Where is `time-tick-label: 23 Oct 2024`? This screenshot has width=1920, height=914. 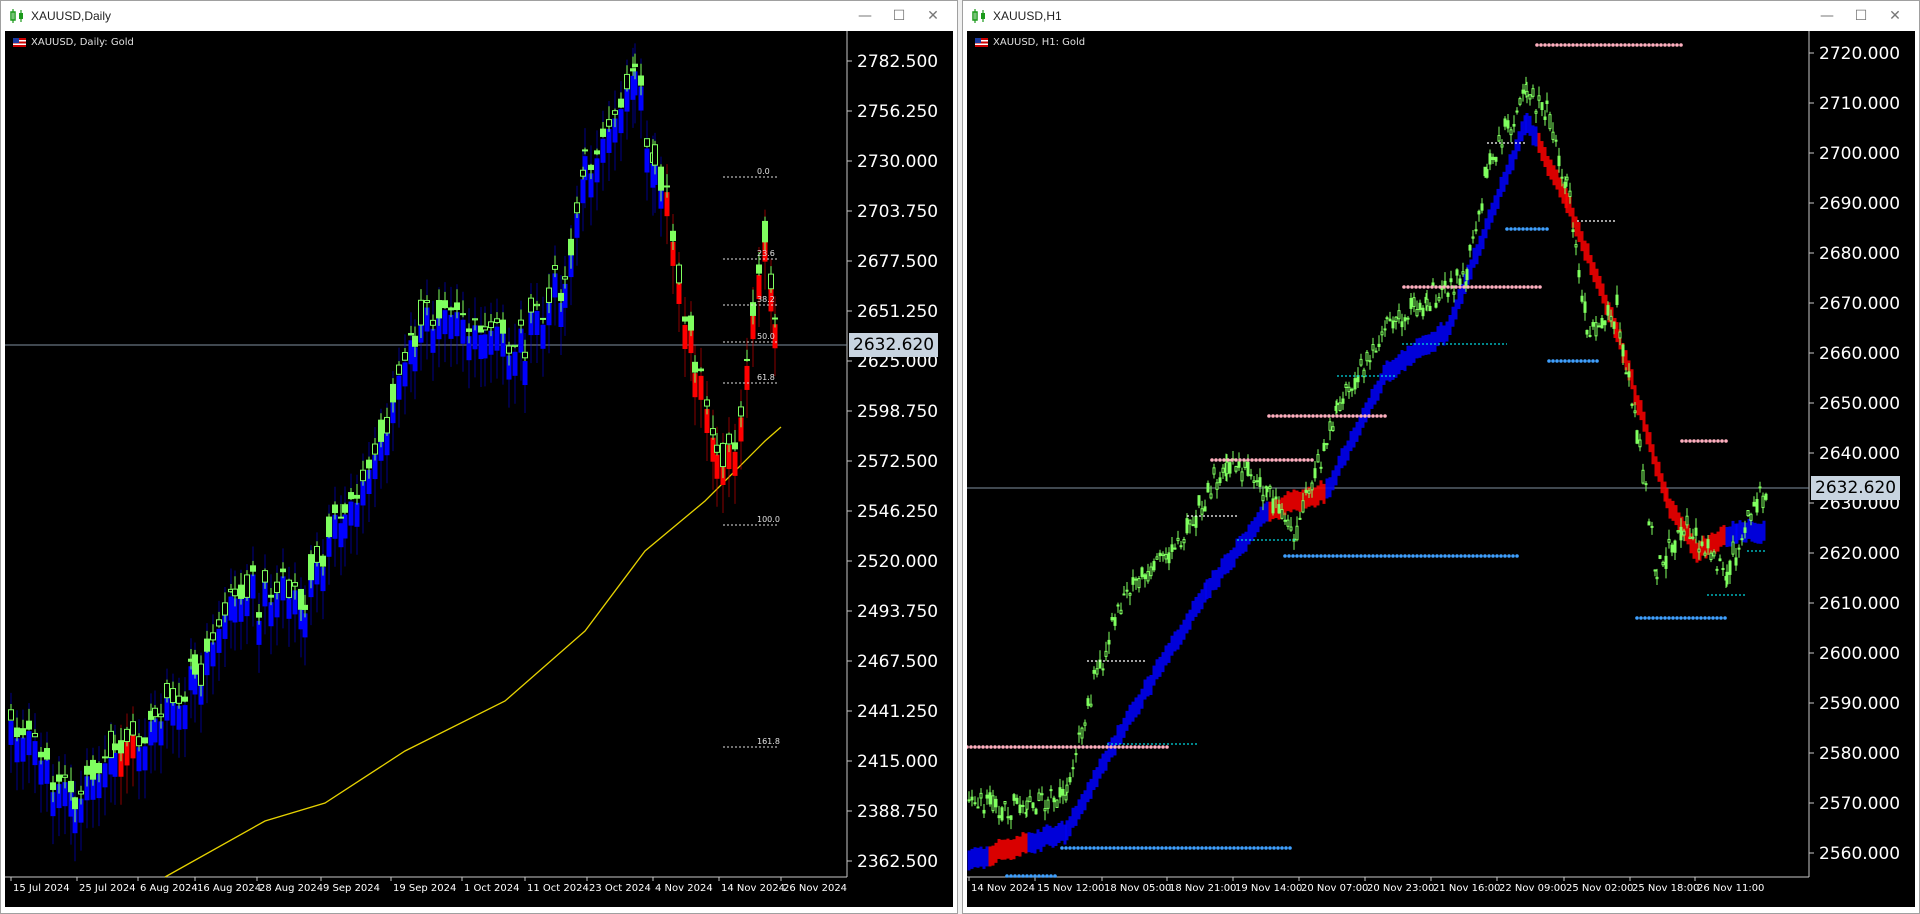
time-tick-label: 23 Oct 2024 is located at coordinates (620, 888).